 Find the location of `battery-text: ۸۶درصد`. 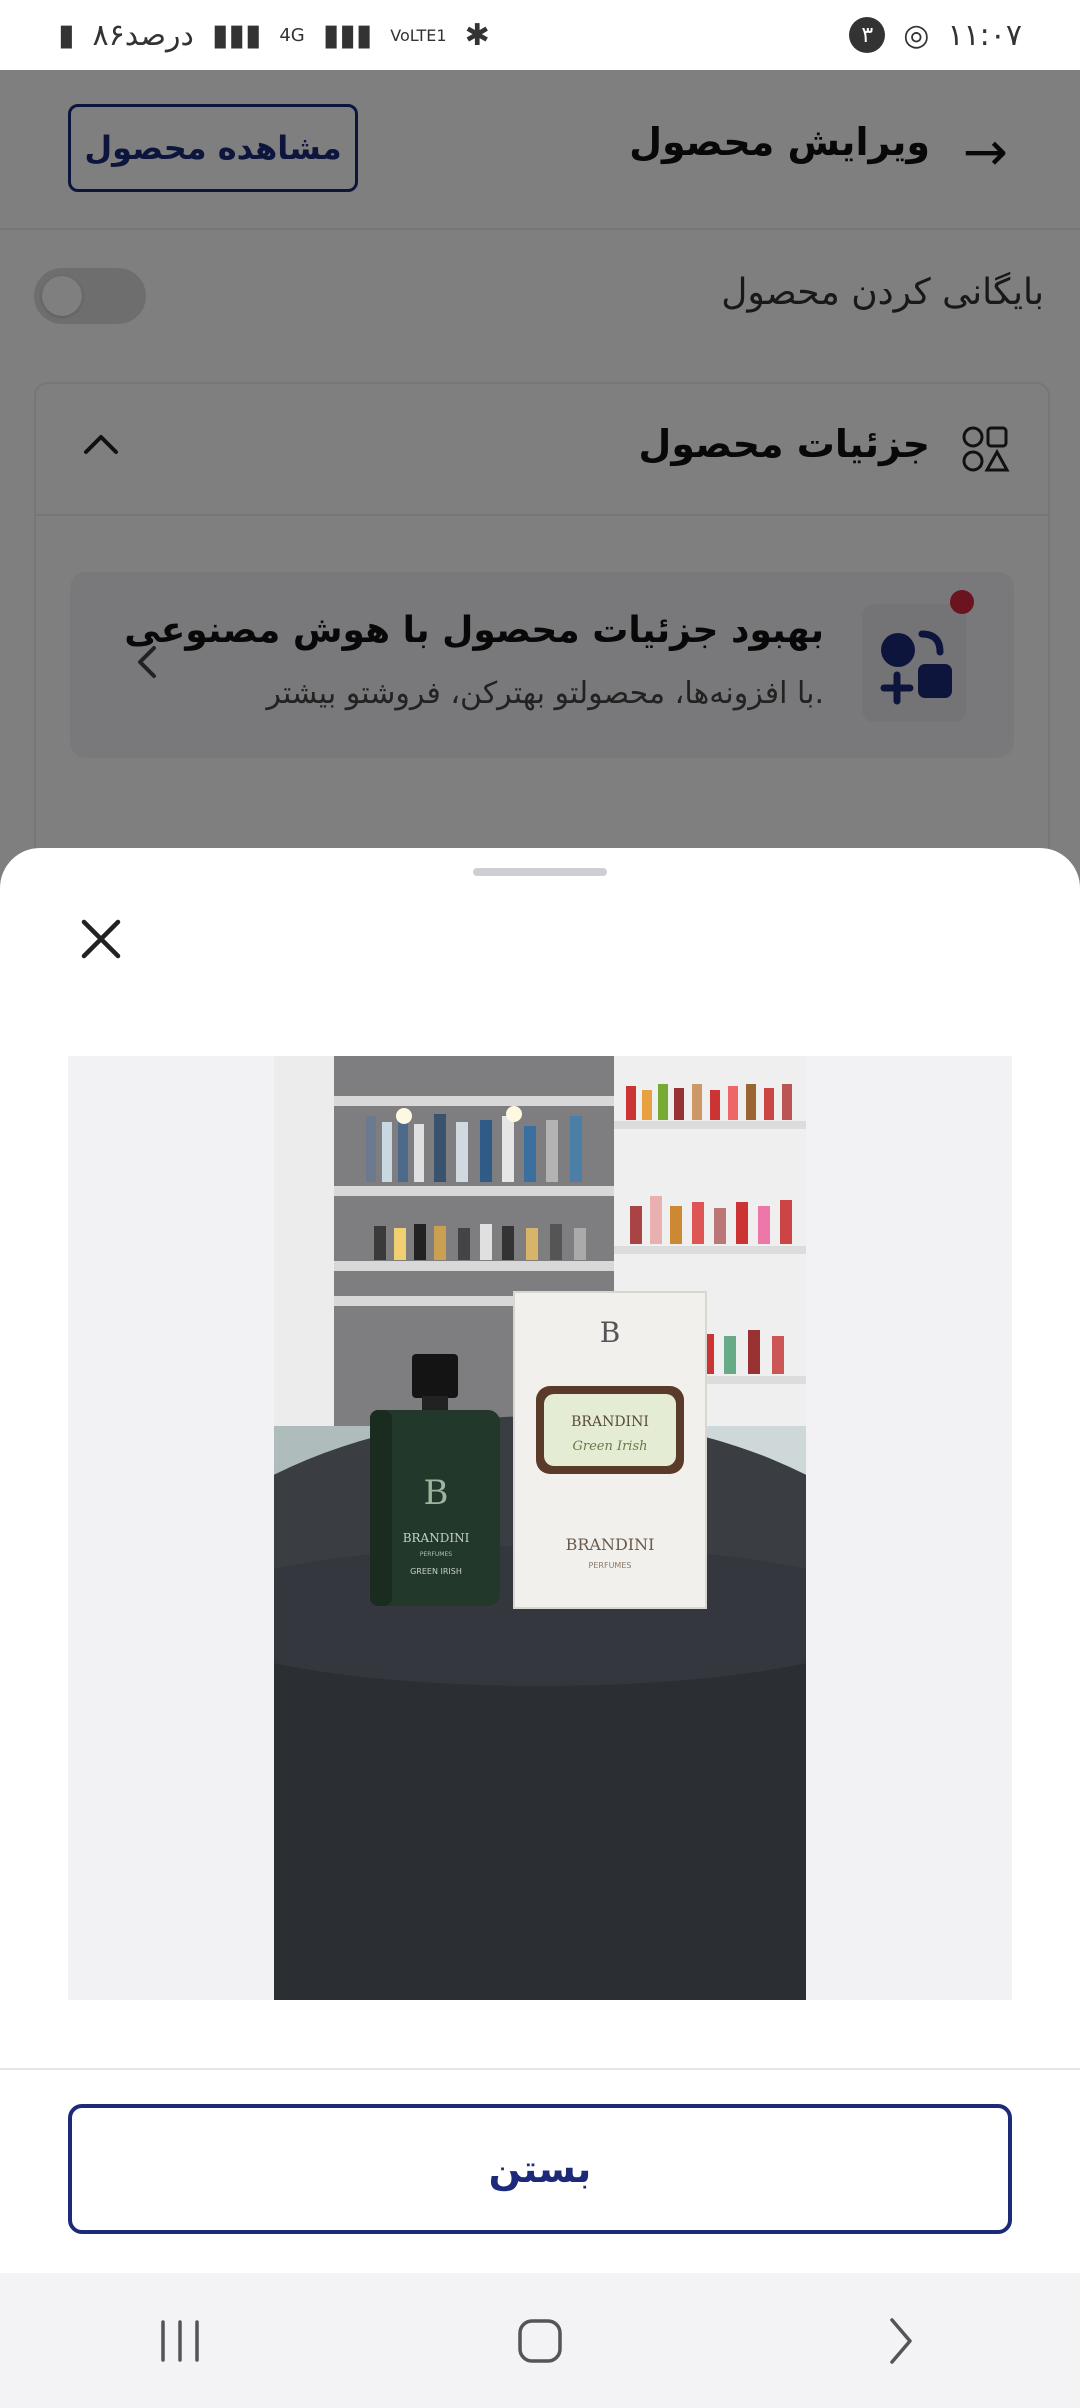

battery-text: ۸۶درصد is located at coordinates (143, 35).